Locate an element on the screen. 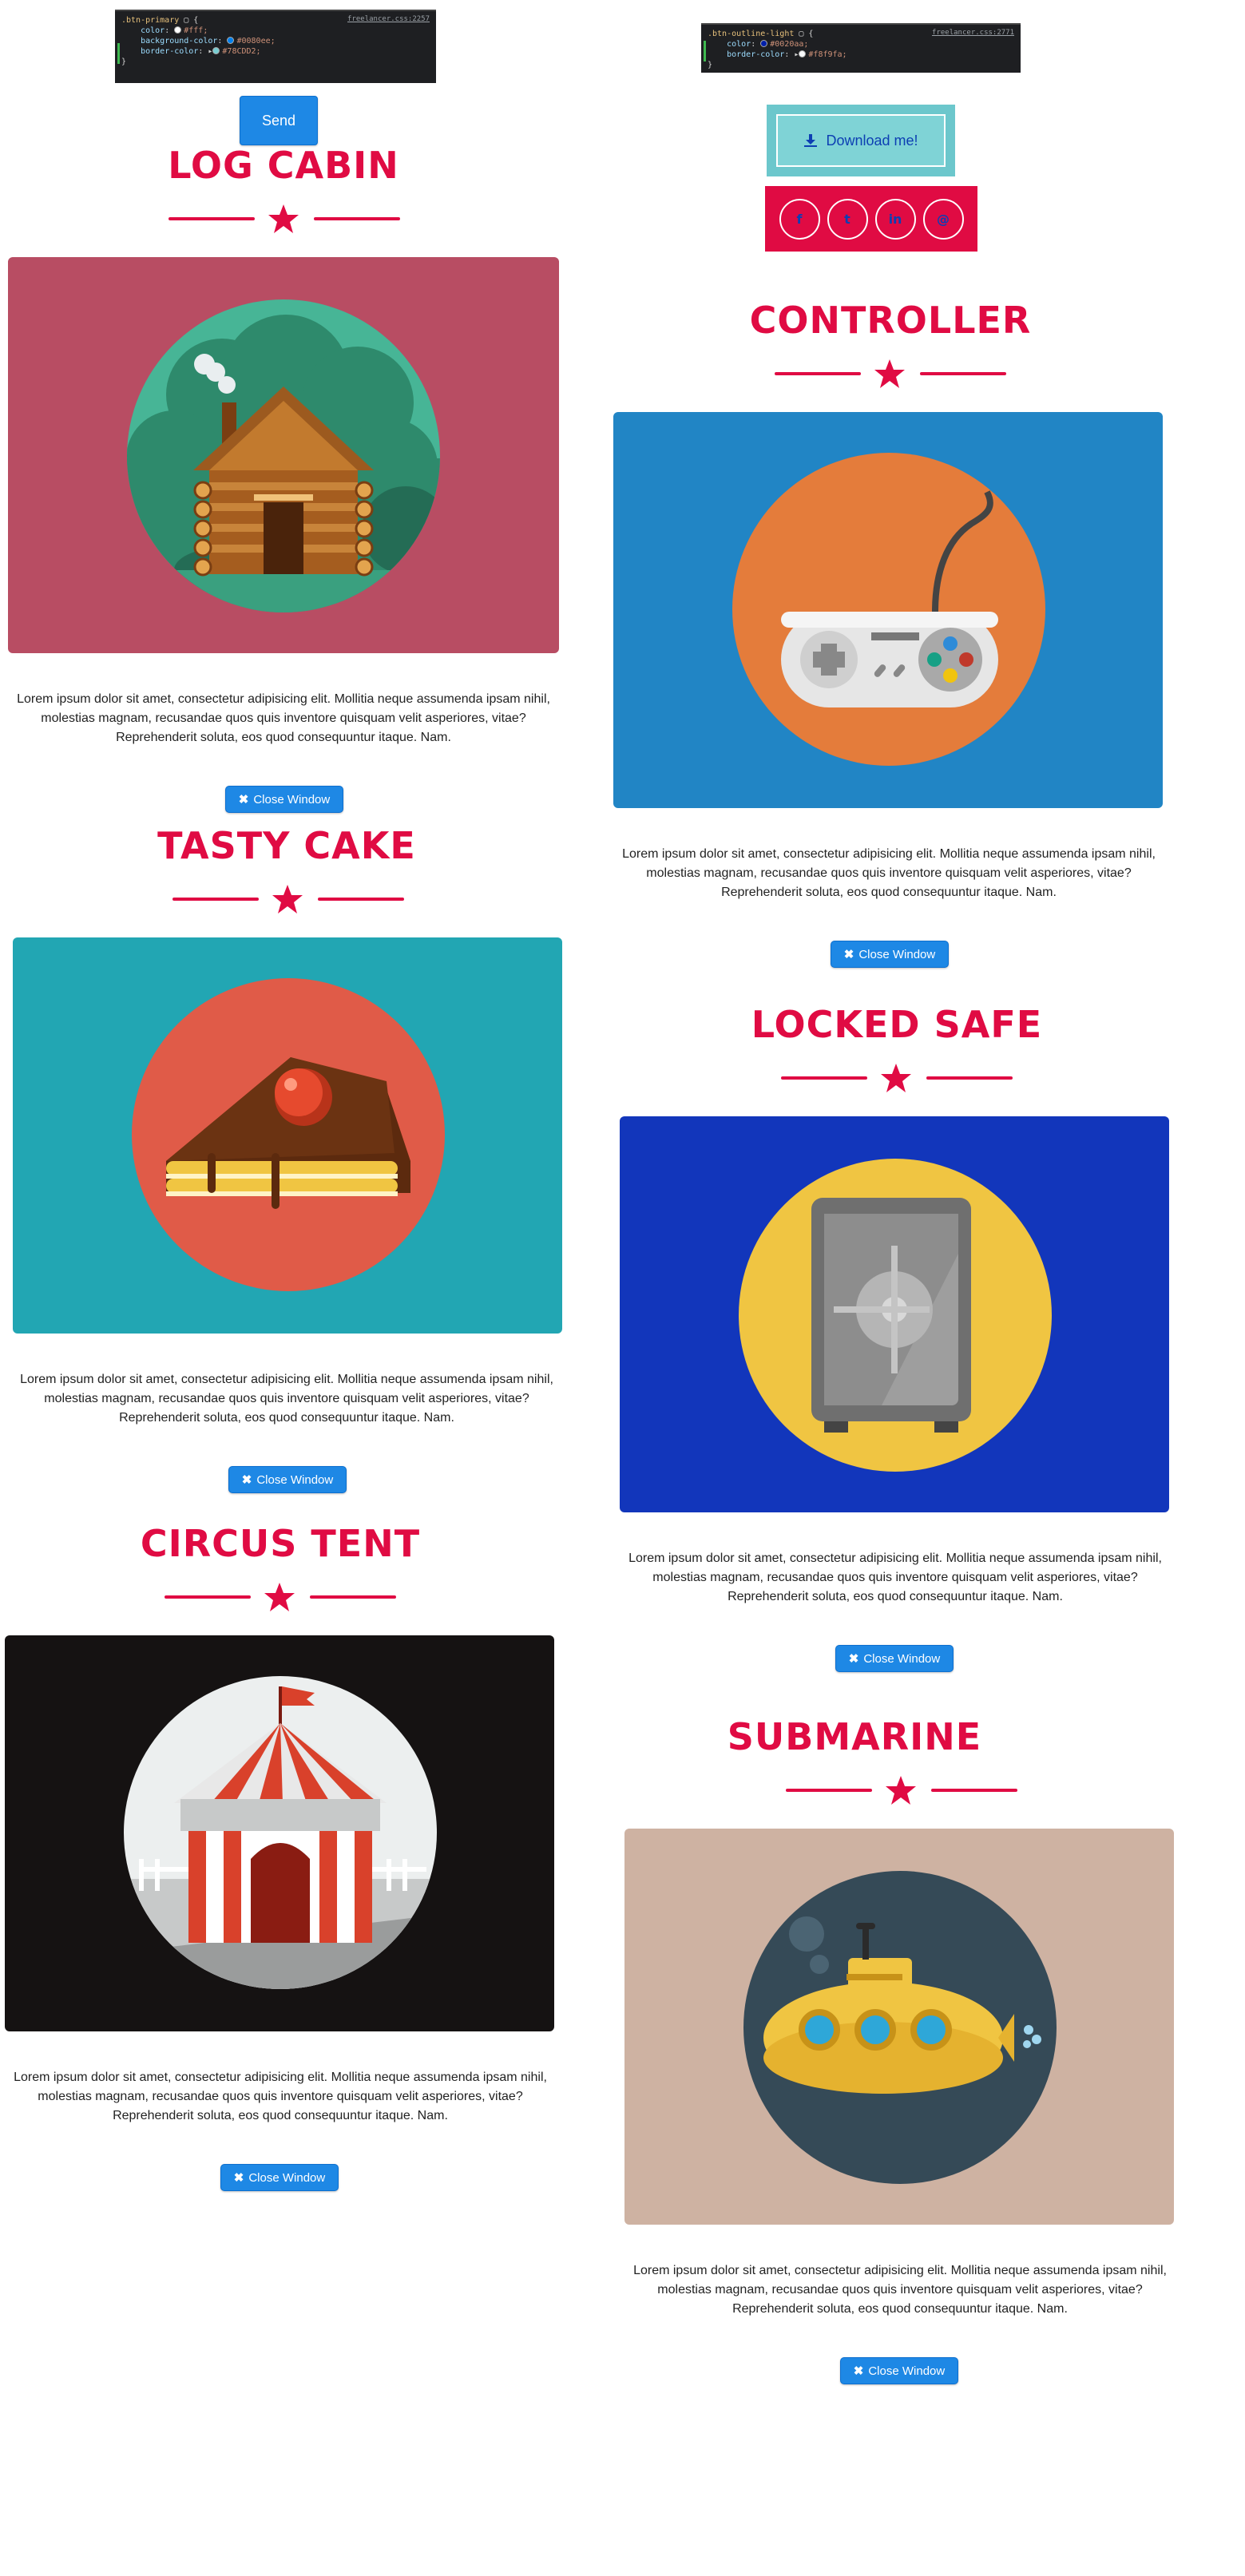 This screenshot has width=1245, height=2576. tasty-cake-illustration is located at coordinates (288, 1134).